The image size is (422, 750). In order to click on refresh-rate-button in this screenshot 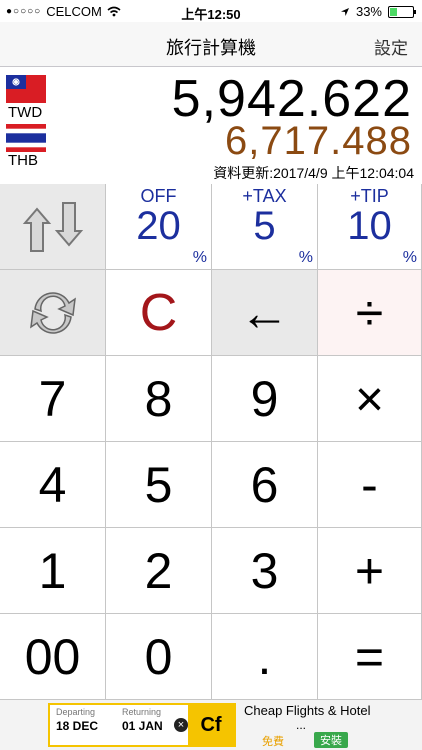, I will do `click(53, 313)`.